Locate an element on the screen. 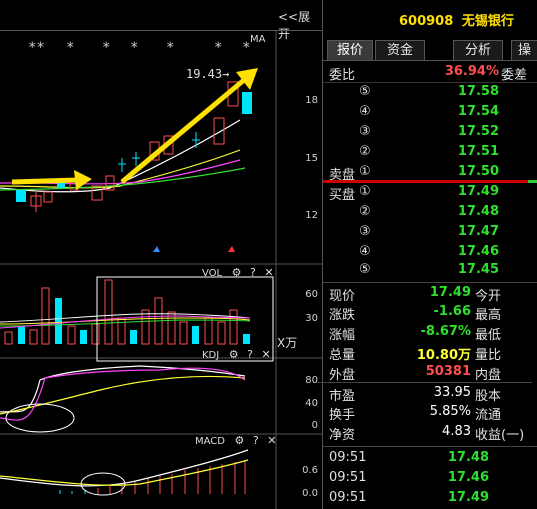 This screenshot has width=537, height=509. buy-row-index: ⑤ is located at coordinates (365, 269).